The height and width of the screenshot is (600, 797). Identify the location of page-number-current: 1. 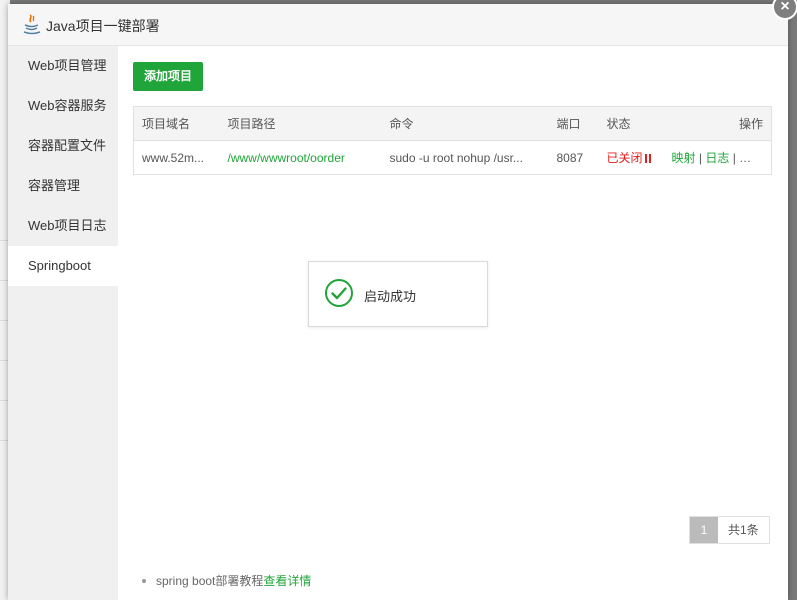
(704, 530).